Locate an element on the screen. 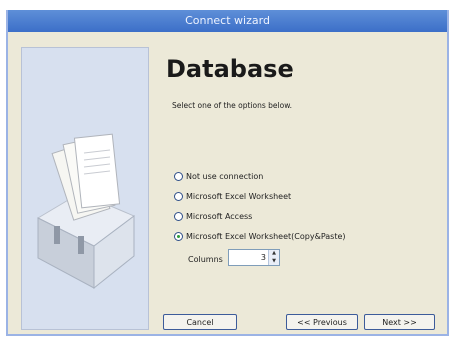 The height and width of the screenshot is (342, 455). option-excel-worksheet: Microsoft Excel Worksheet is located at coordinates (232, 196).